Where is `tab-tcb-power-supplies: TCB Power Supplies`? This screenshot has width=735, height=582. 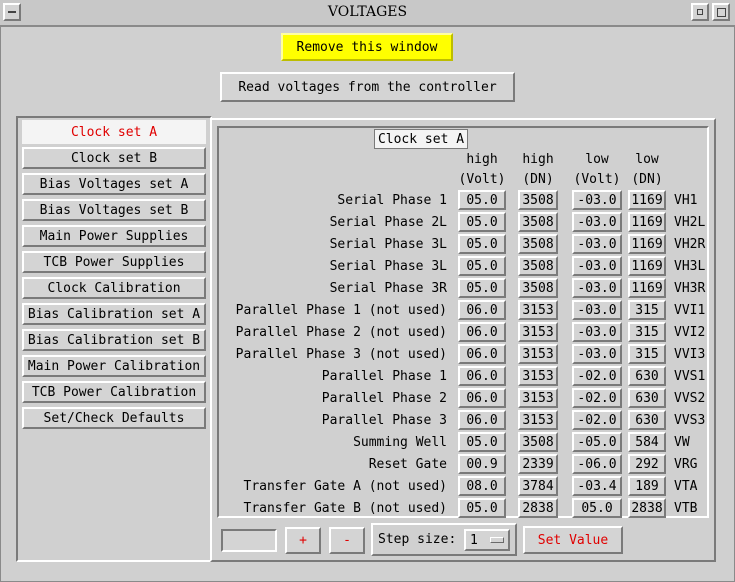
tab-tcb-power-supplies: TCB Power Supplies is located at coordinates (114, 262).